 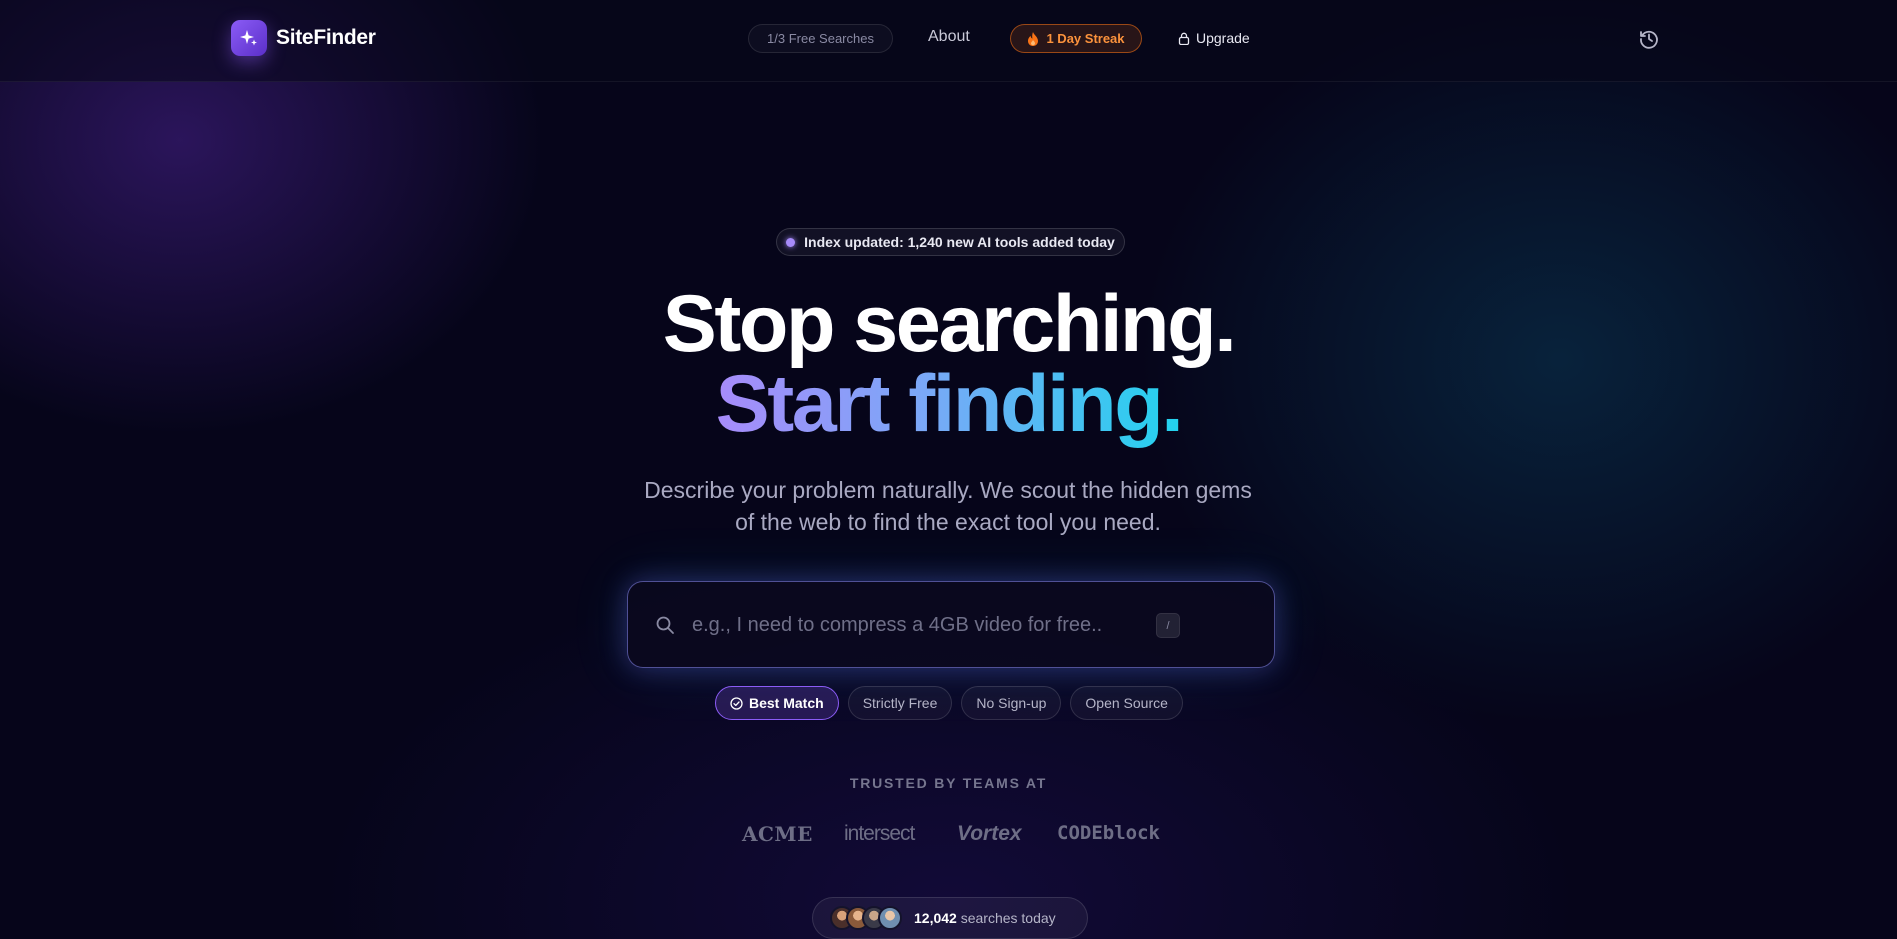 What do you see at coordinates (890, 918) in the screenshot?
I see `avatar` at bounding box center [890, 918].